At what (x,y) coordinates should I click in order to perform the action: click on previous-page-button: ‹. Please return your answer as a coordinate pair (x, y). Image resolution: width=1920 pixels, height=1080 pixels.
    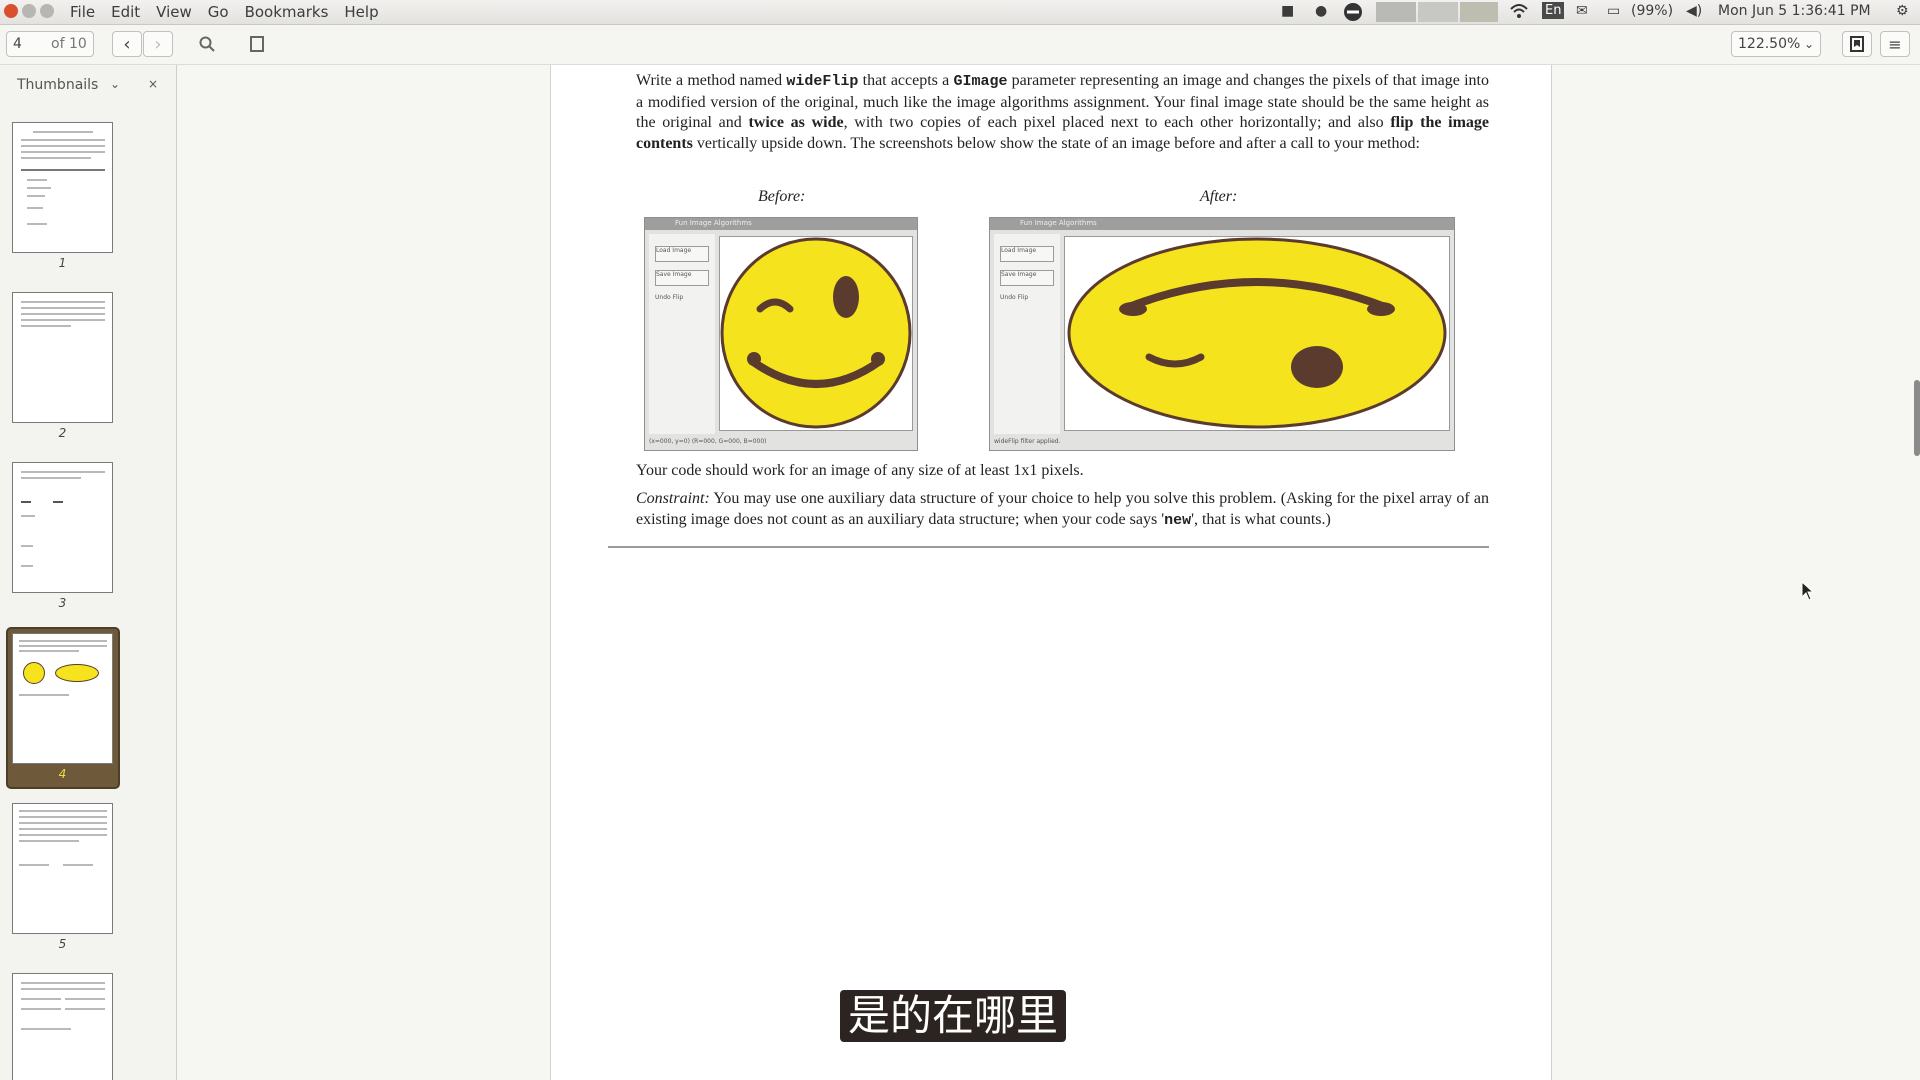
    Looking at the image, I should click on (127, 44).